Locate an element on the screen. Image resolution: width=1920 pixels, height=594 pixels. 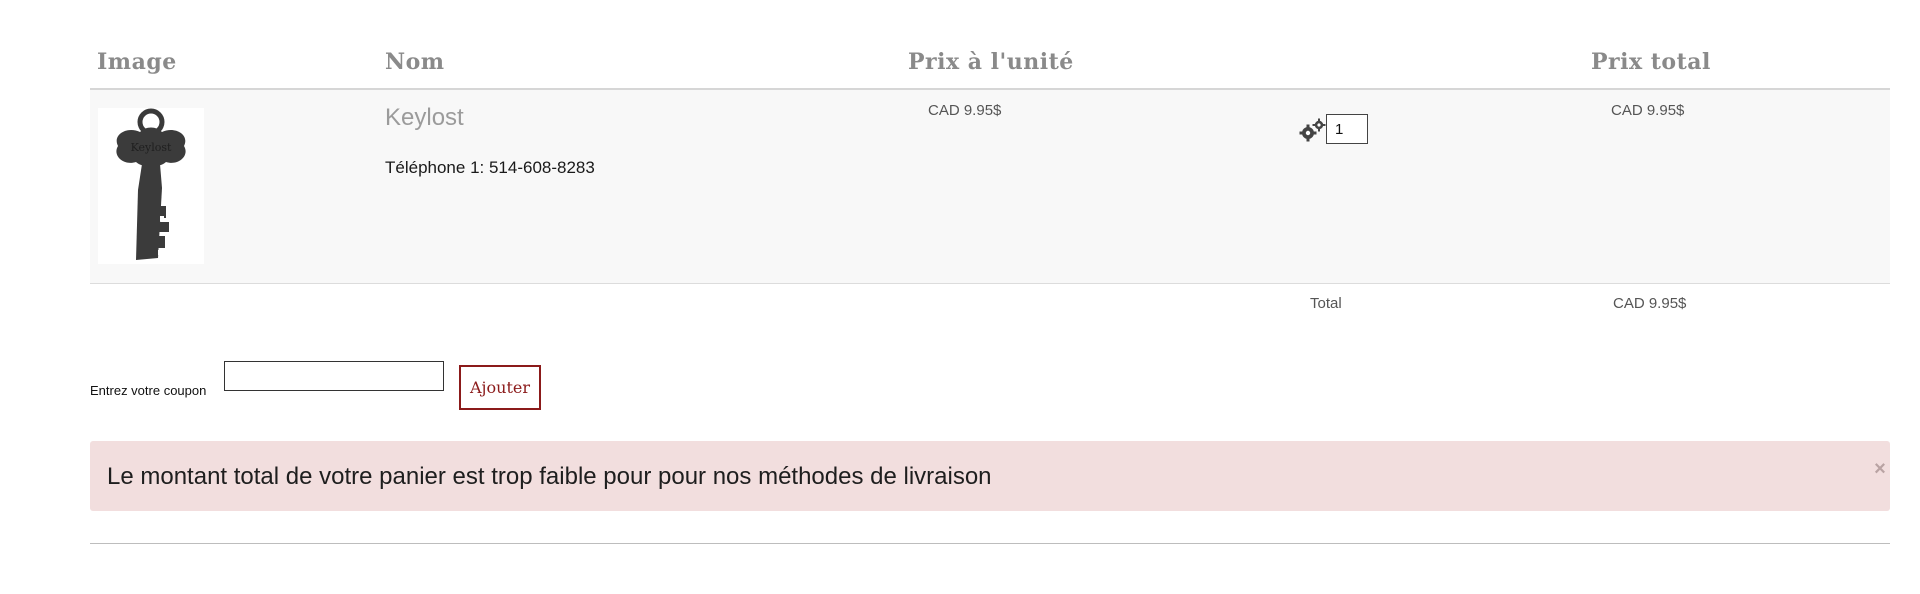
cart-total-label: Total is located at coordinates (1326, 303).